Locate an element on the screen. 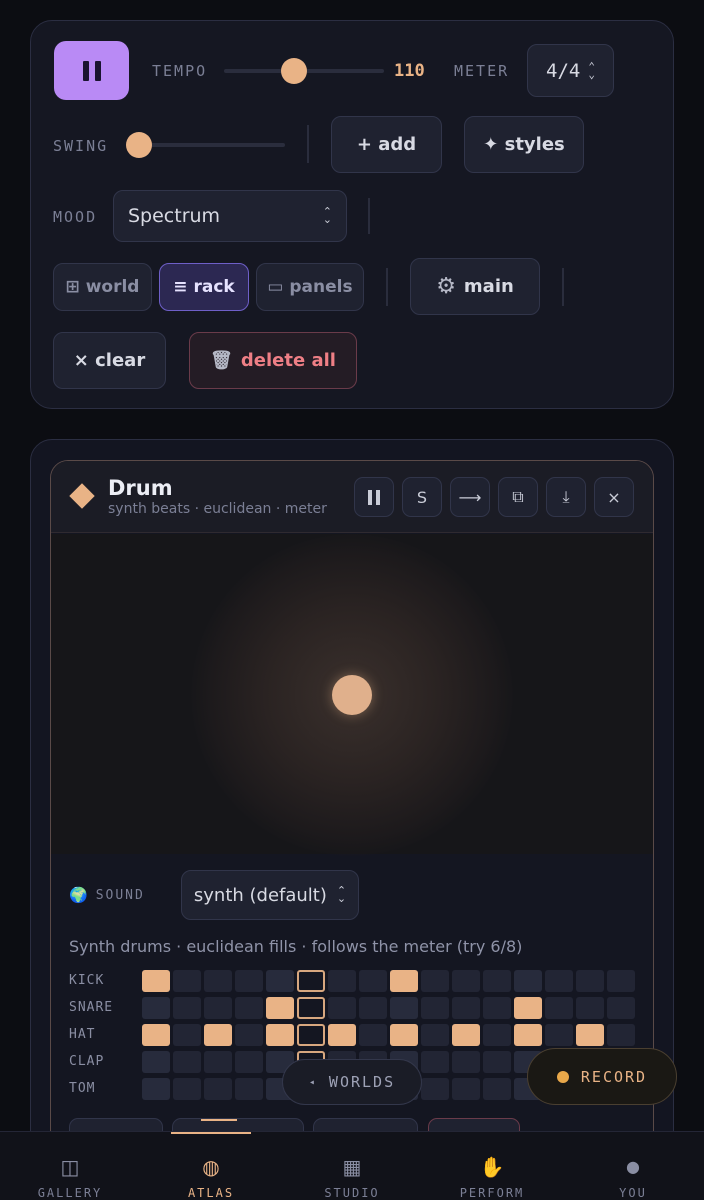 The width and height of the screenshot is (704, 1200). nav-atlas: ◍ ATLAS is located at coordinates (211, 1166).